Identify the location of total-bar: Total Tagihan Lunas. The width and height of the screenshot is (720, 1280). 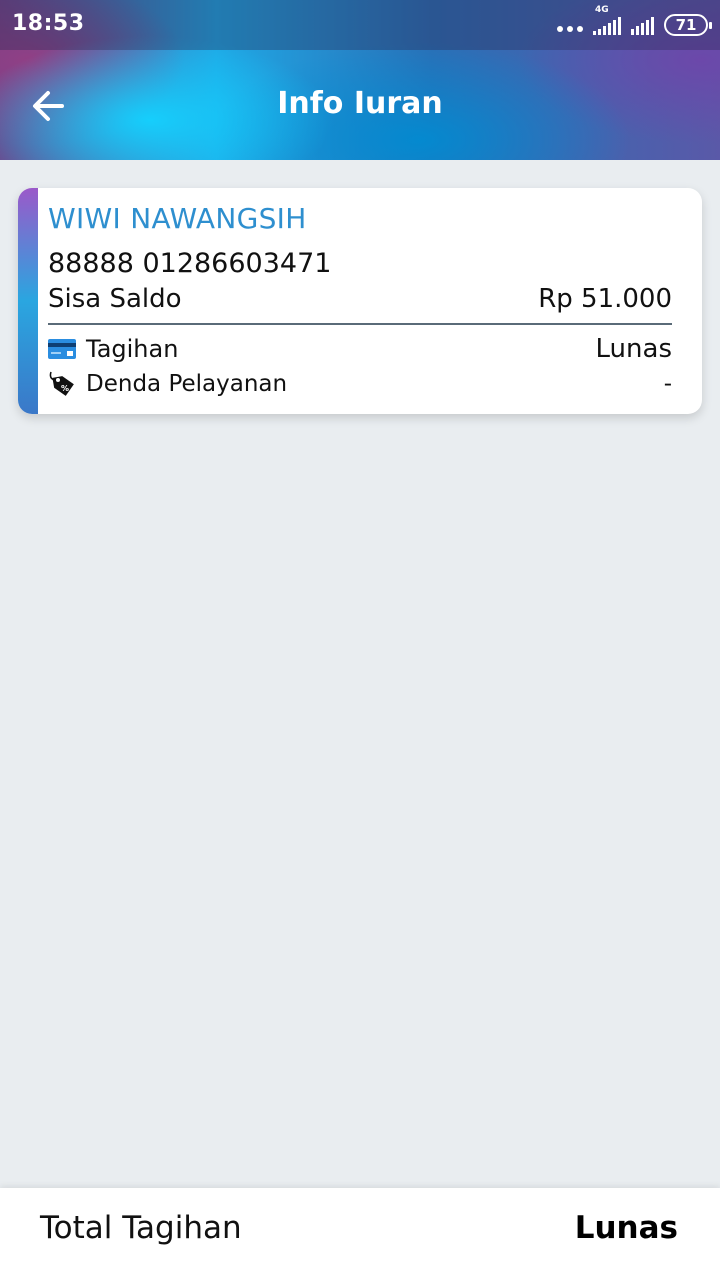
(360, 1234).